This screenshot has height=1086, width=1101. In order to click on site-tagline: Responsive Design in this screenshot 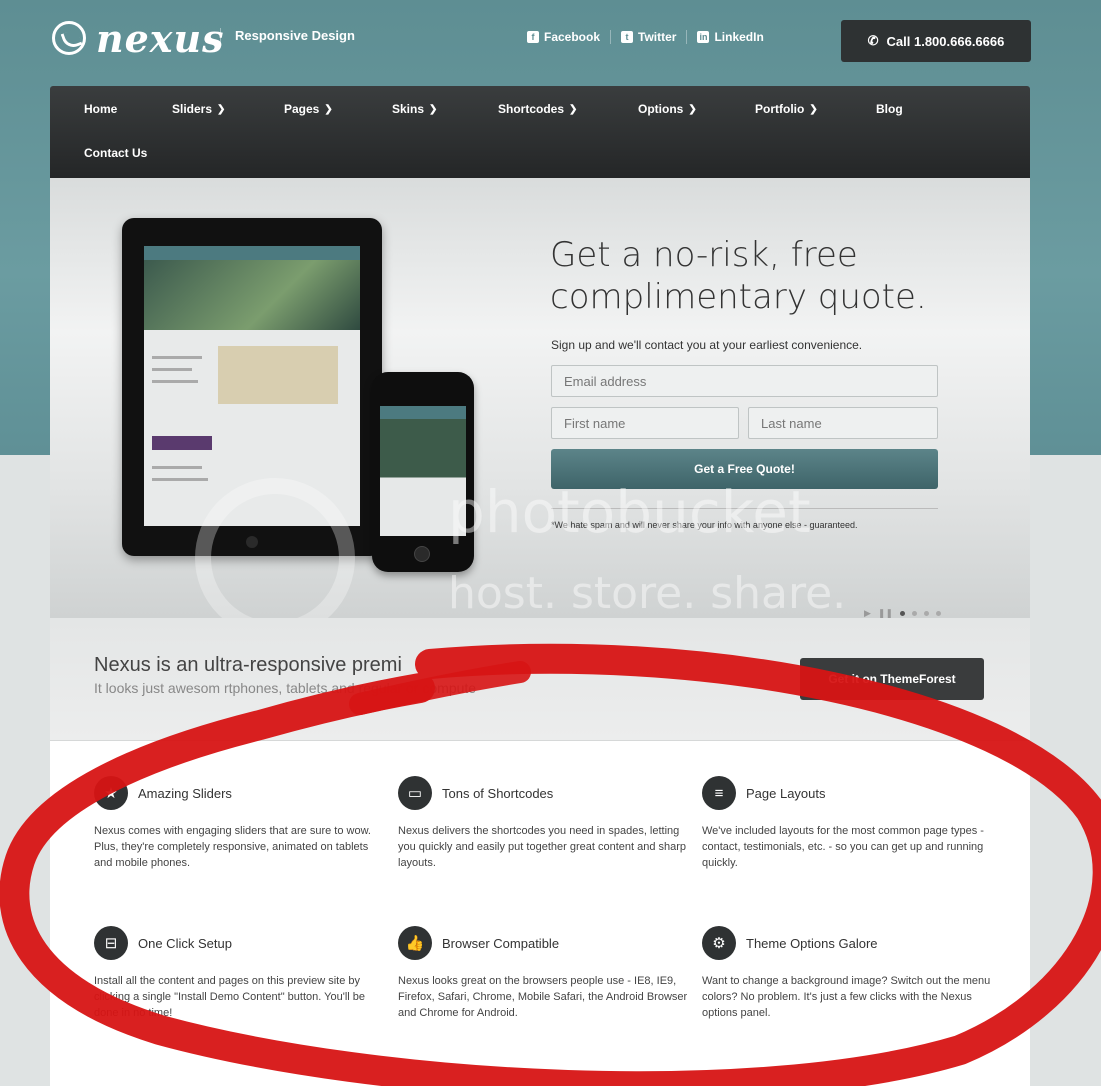, I will do `click(287, 35)`.